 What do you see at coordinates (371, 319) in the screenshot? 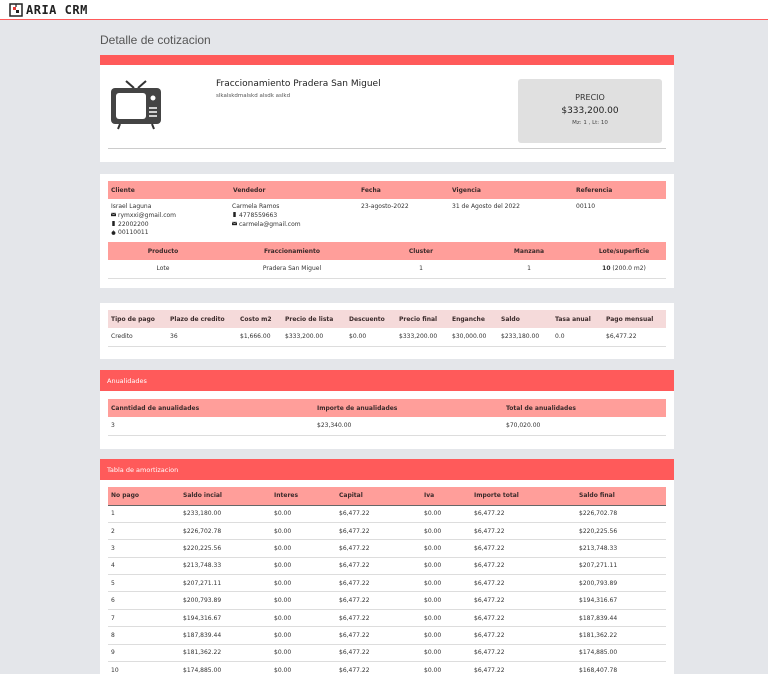
I see `header-descuento: Descuento` at bounding box center [371, 319].